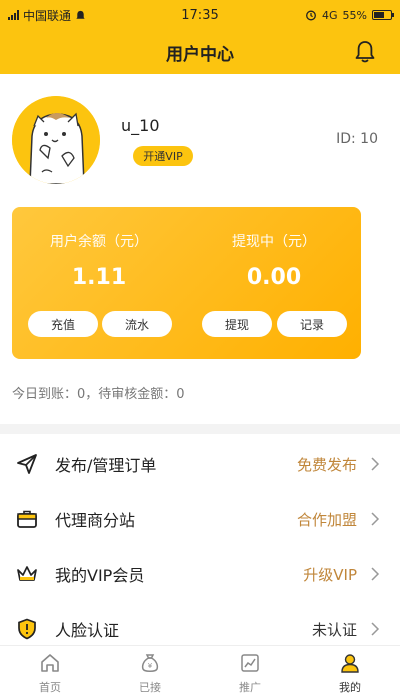 The height and width of the screenshot is (700, 400). Describe the element at coordinates (99, 242) in the screenshot. I see `balance-label: 用户余额（元）` at that location.